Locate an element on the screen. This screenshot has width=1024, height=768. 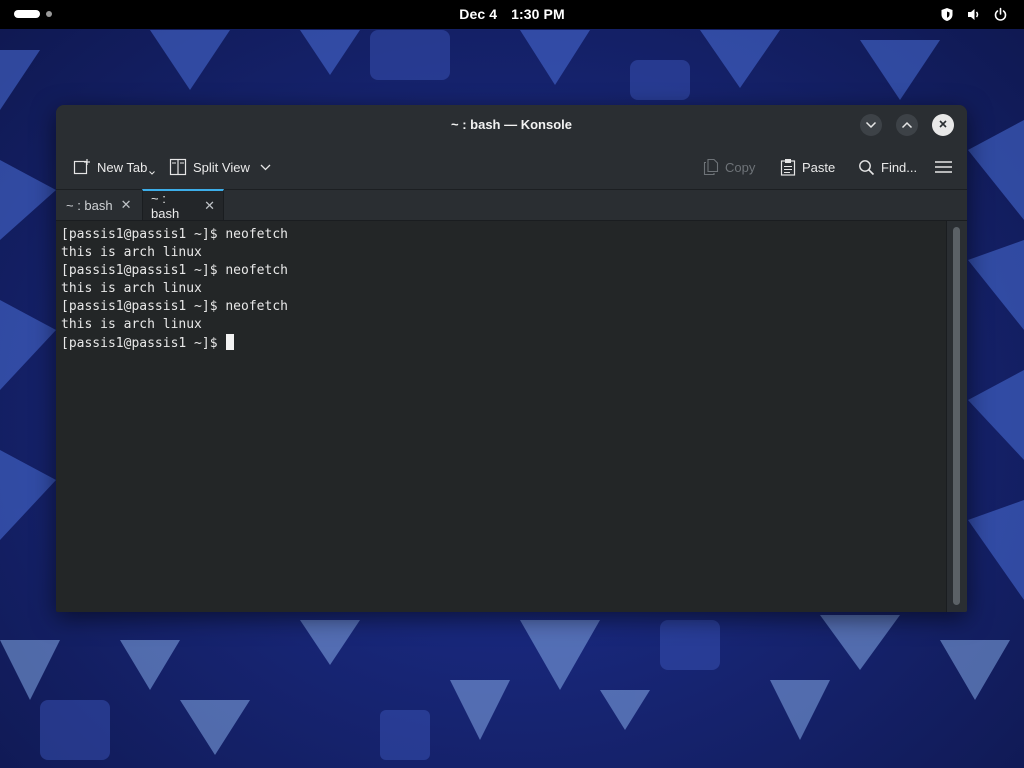
close-icon is located at coordinates (943, 125).